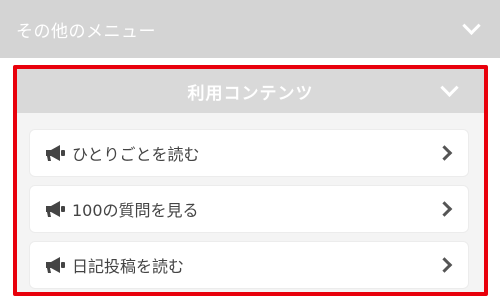  What do you see at coordinates (135, 210) in the screenshot?
I see `menu-item-label: 100の質問を見る` at bounding box center [135, 210].